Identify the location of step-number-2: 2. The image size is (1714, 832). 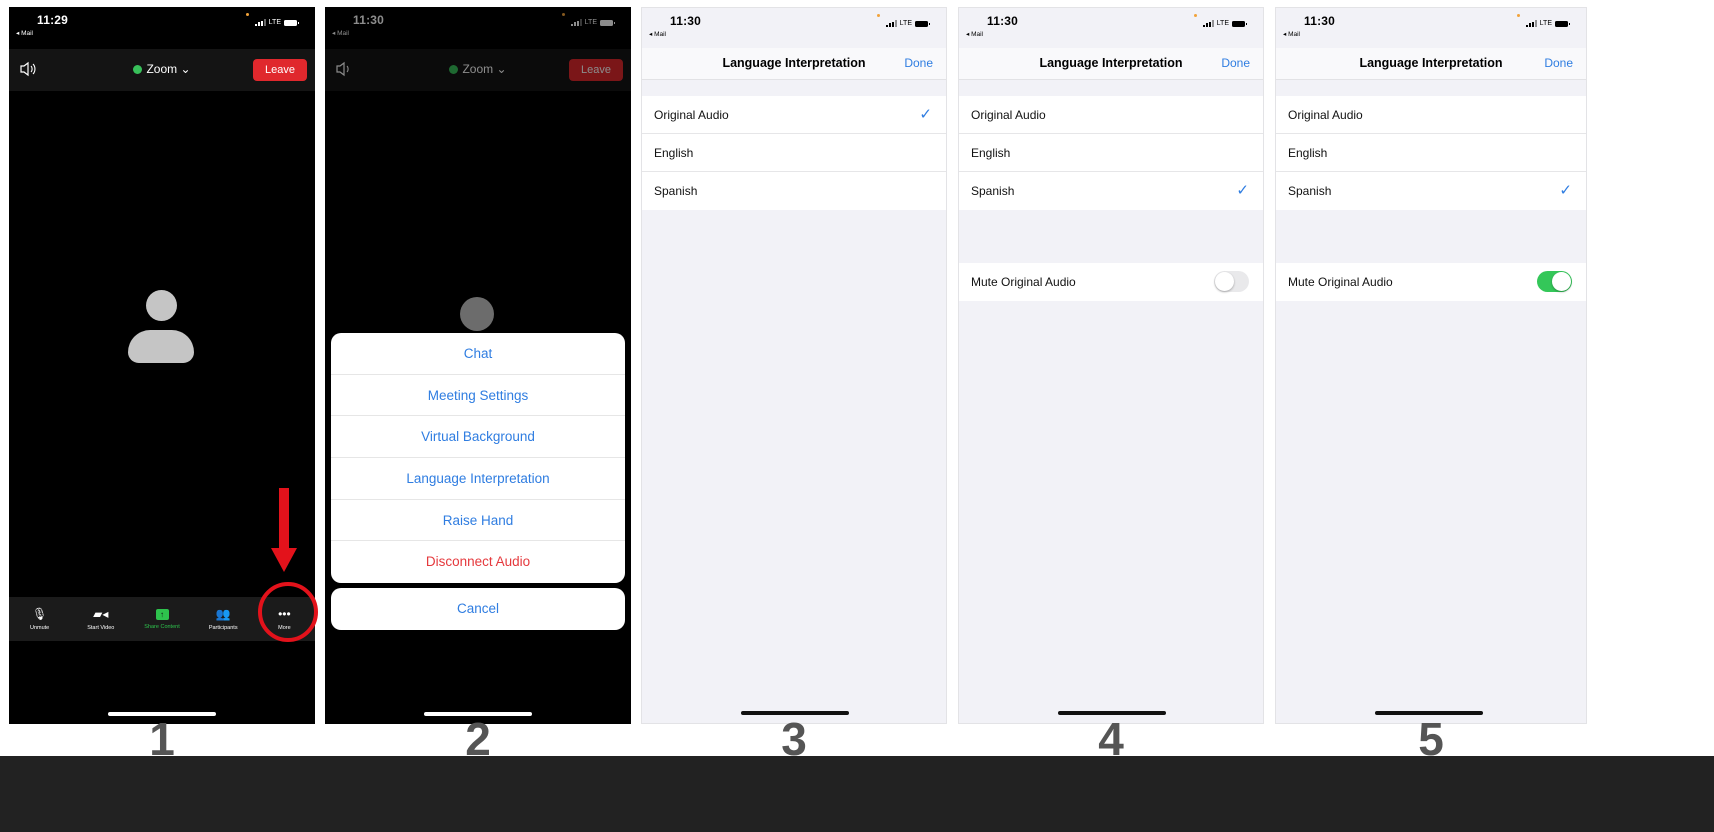
(478, 739).